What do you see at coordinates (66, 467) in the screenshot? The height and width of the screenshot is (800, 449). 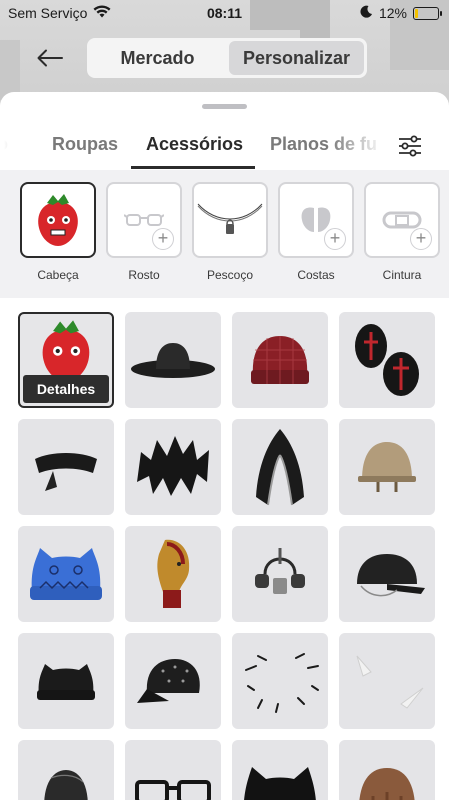 I see `item-black-bandana` at bounding box center [66, 467].